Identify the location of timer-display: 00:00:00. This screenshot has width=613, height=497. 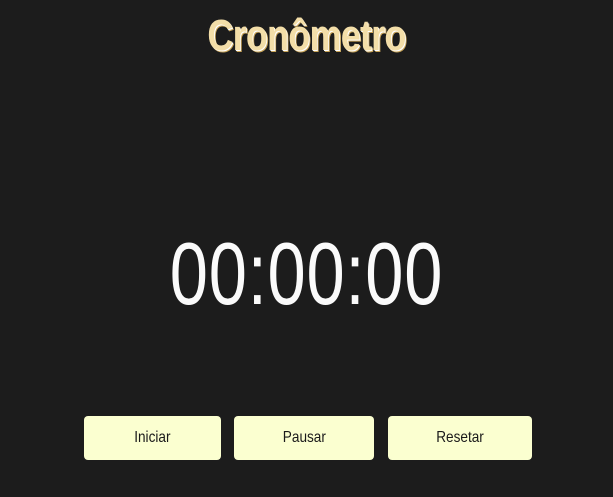
(306, 273).